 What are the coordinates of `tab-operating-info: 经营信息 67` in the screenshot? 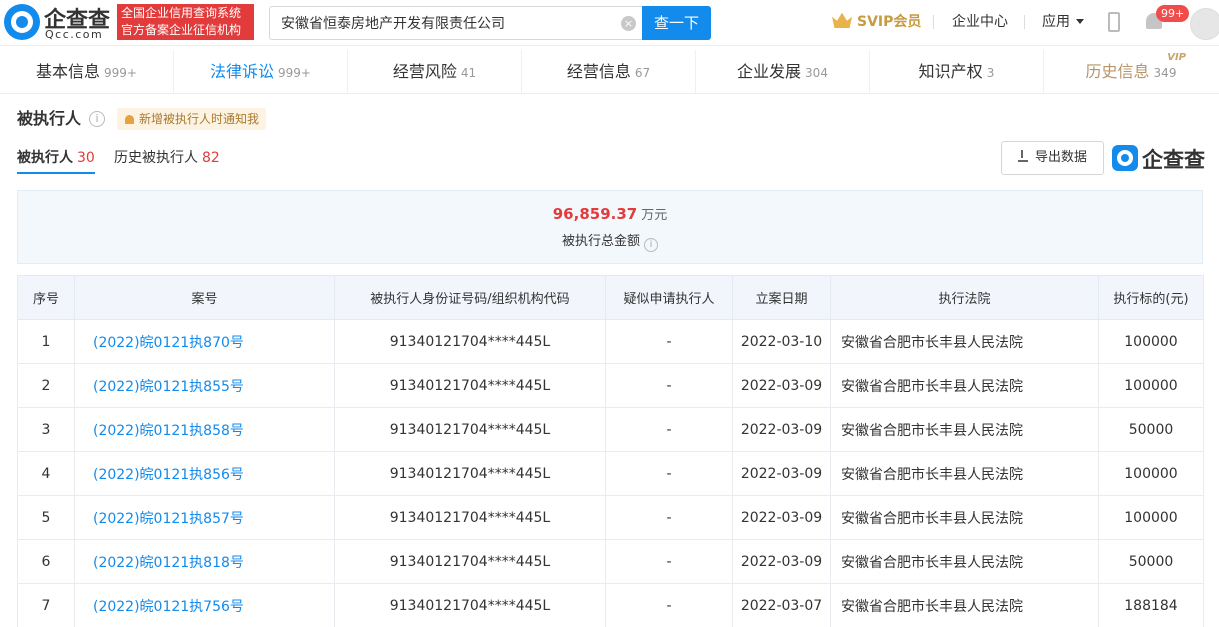 It's located at (609, 72).